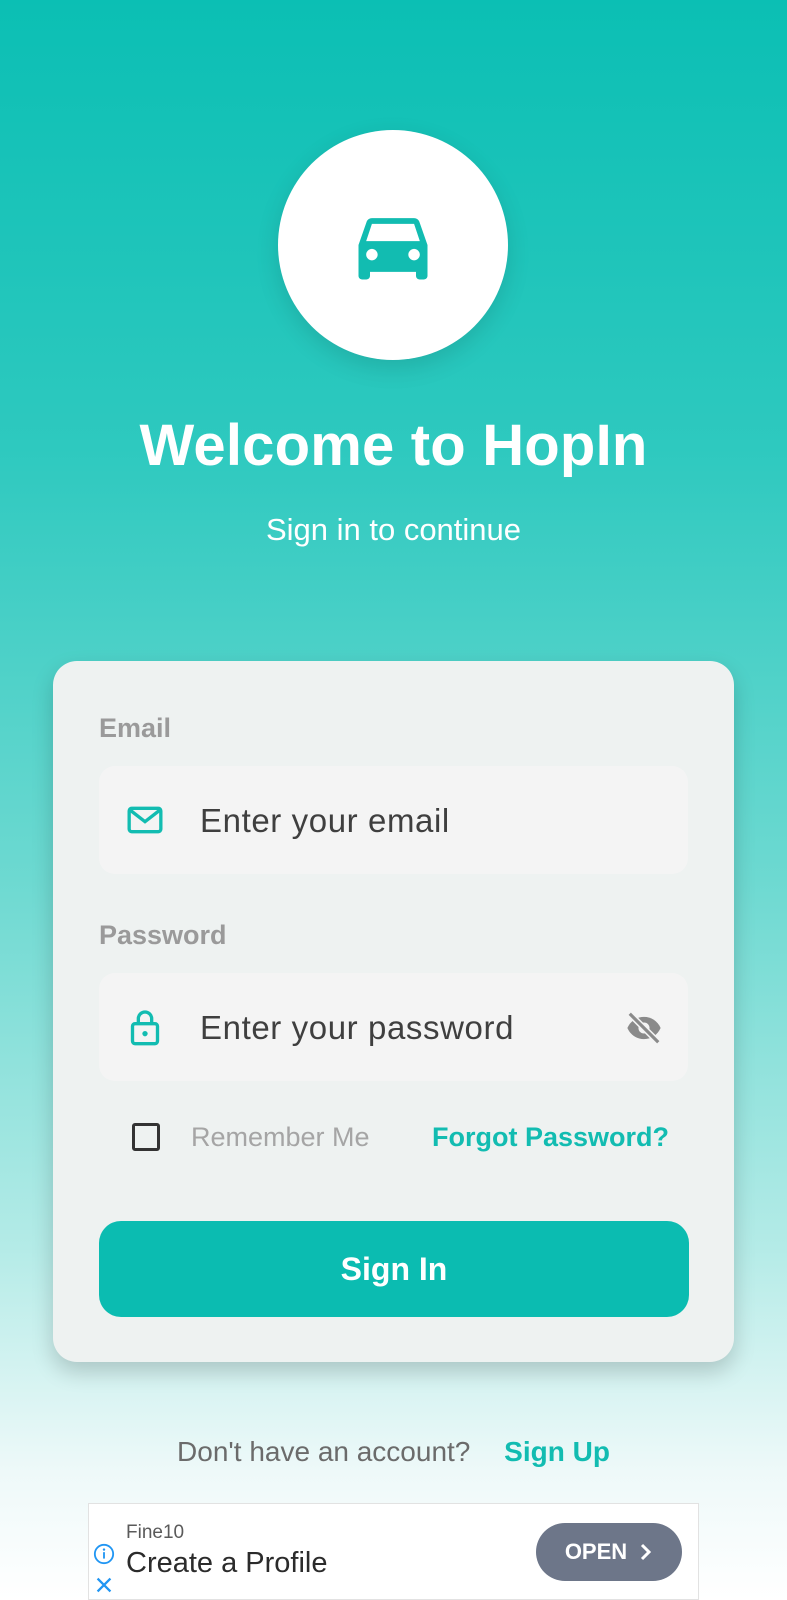 This screenshot has width=787, height=1600. Describe the element at coordinates (104, 1585) in the screenshot. I see `close-icon` at that location.